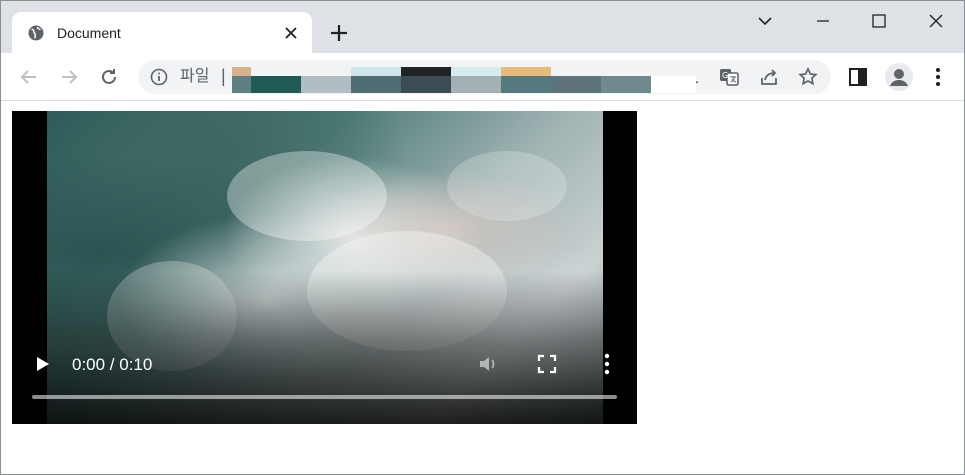 Image resolution: width=965 pixels, height=475 pixels. I want to click on share-icon, so click(769, 77).